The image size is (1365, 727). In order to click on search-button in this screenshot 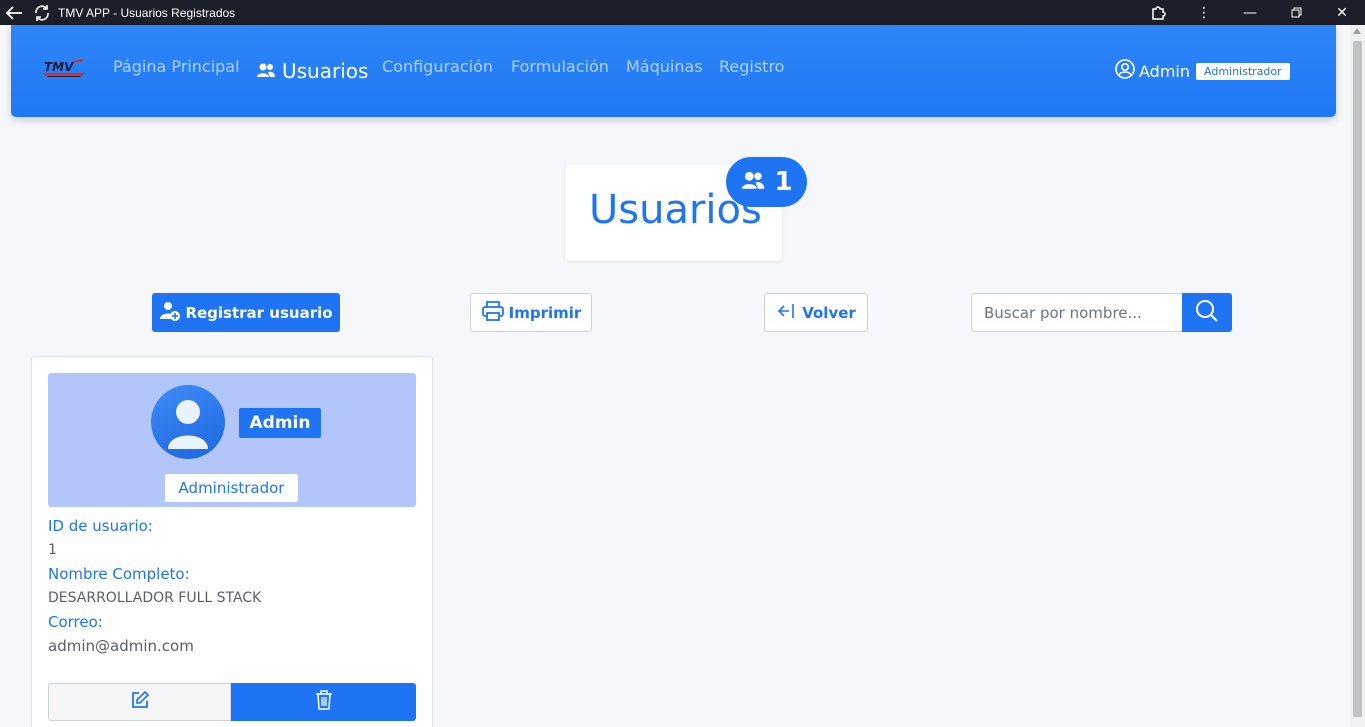, I will do `click(1207, 312)`.